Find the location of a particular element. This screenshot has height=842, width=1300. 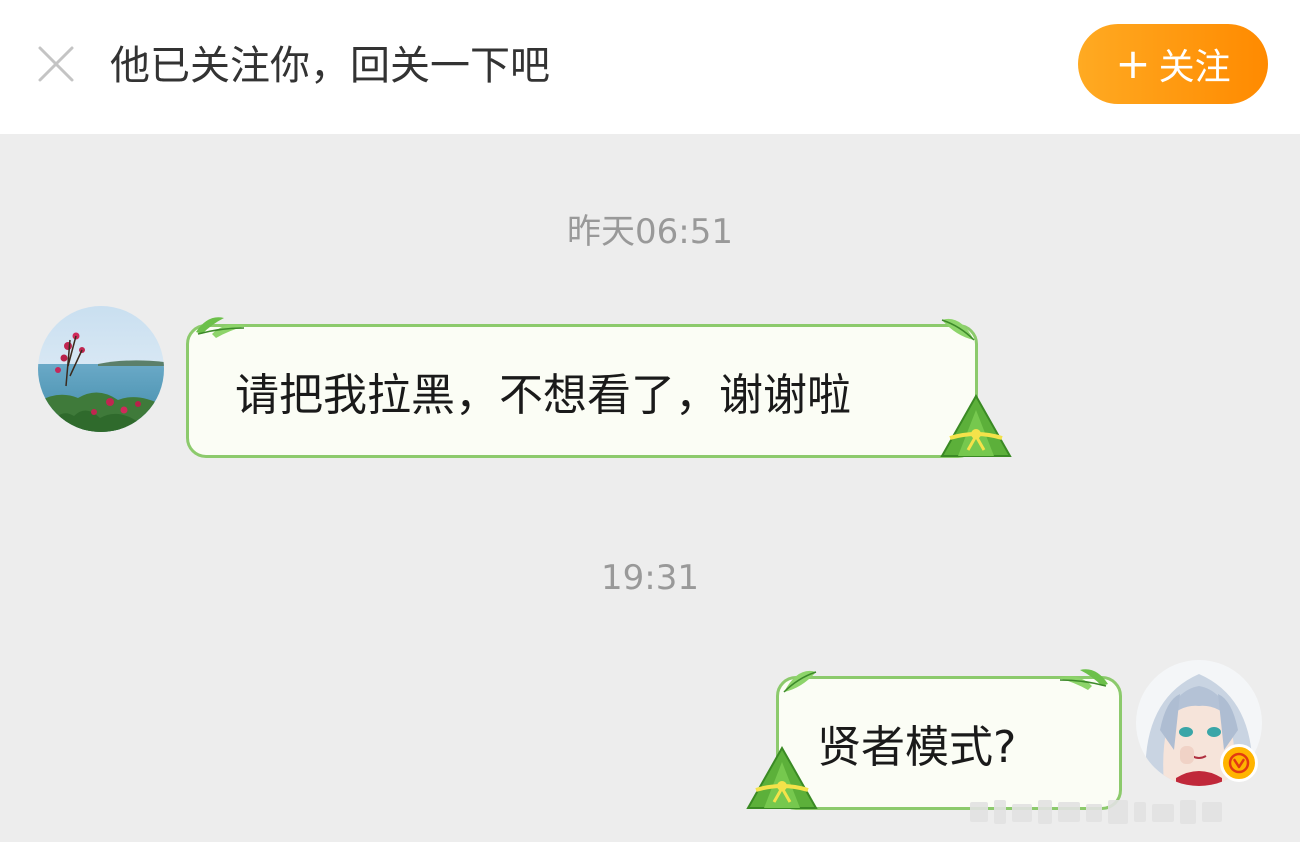

message-text: 贤者模式? is located at coordinates (917, 747).